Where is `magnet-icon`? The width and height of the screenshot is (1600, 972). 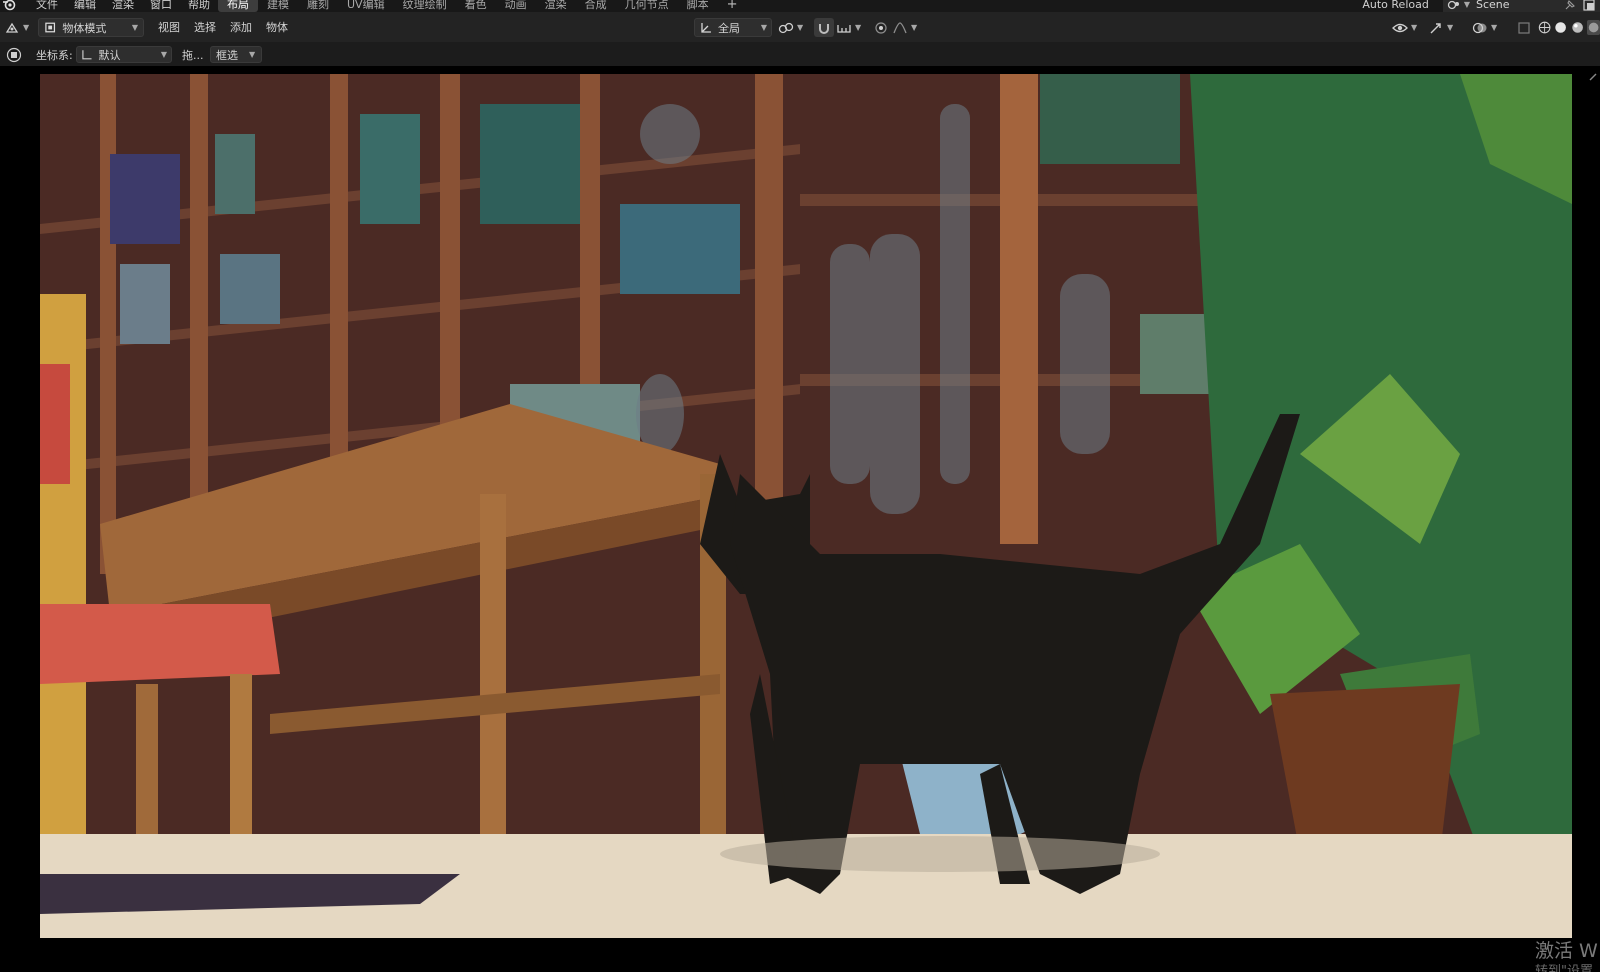
magnet-icon is located at coordinates (824, 28).